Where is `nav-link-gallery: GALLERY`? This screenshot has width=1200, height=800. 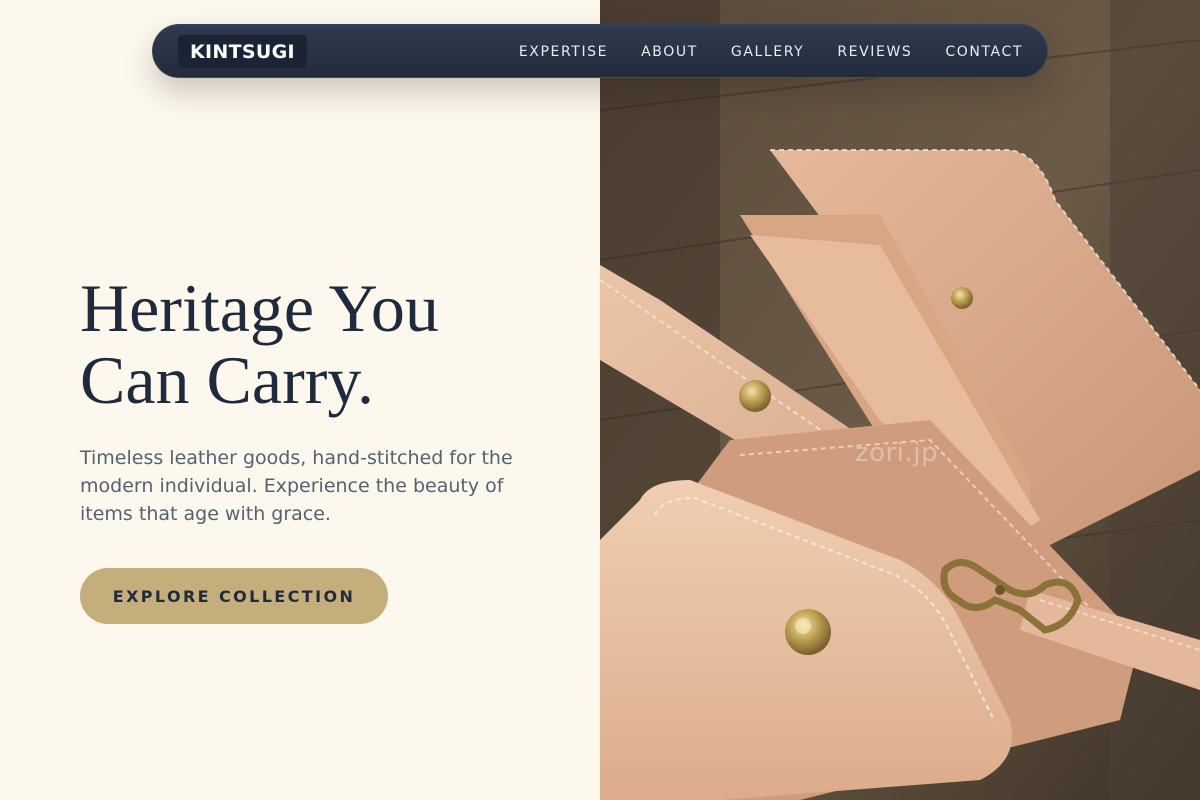
nav-link-gallery: GALLERY is located at coordinates (767, 52).